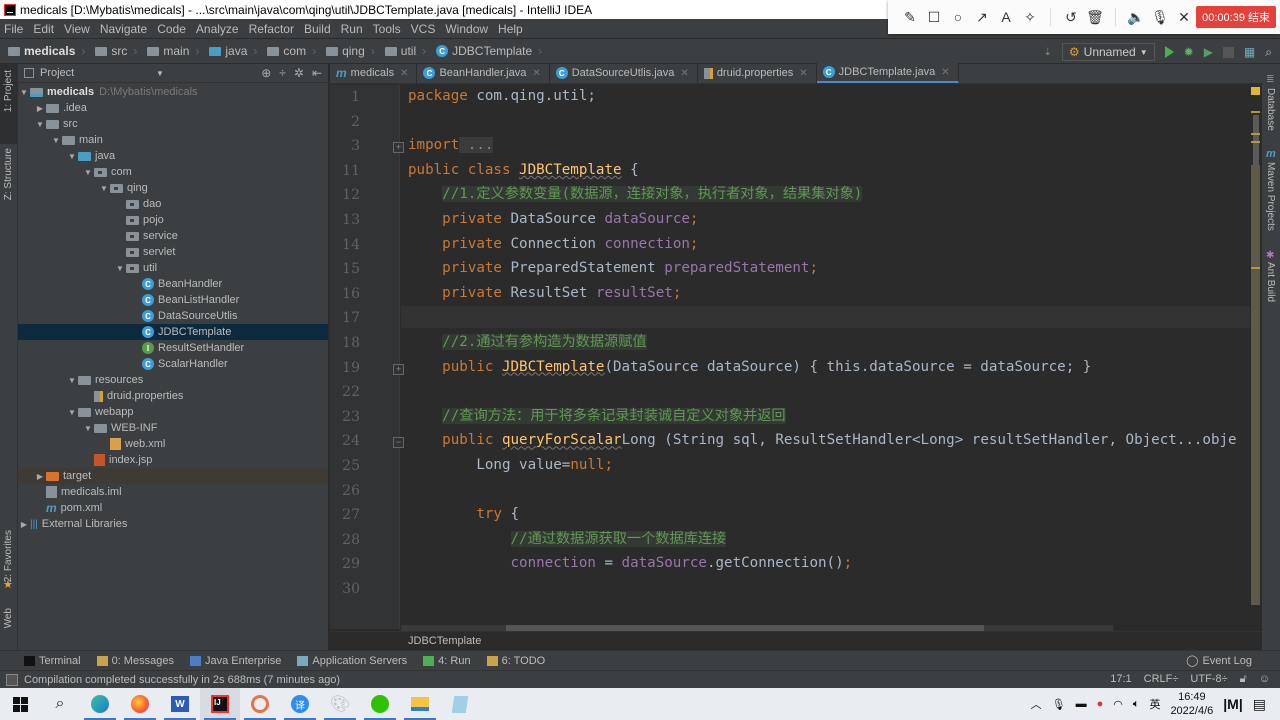  I want to click on tree-item: m pom.xml, so click(173, 508).